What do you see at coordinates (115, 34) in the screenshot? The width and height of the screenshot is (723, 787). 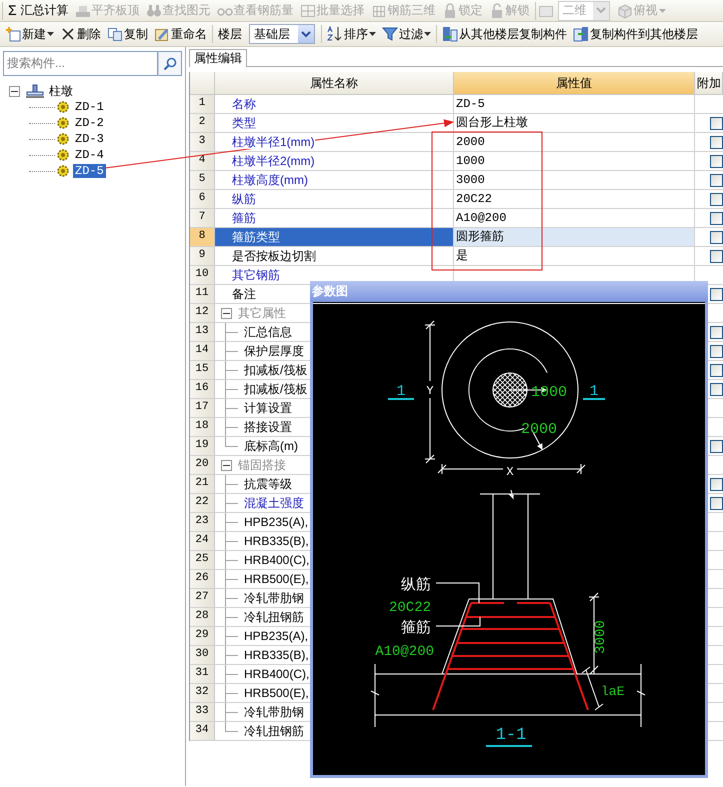 I see `copy-icon` at bounding box center [115, 34].